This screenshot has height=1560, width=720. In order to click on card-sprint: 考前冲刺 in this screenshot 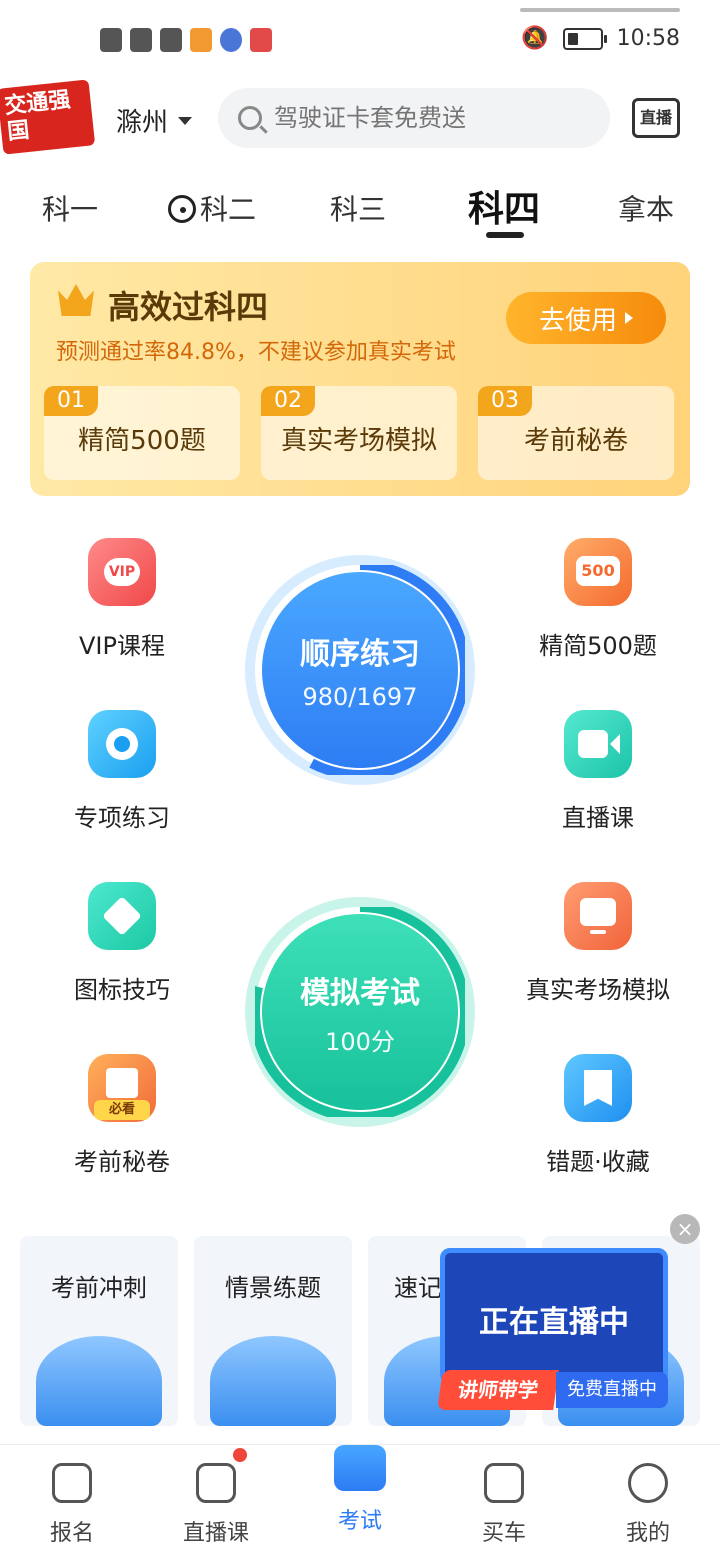, I will do `click(99, 1331)`.